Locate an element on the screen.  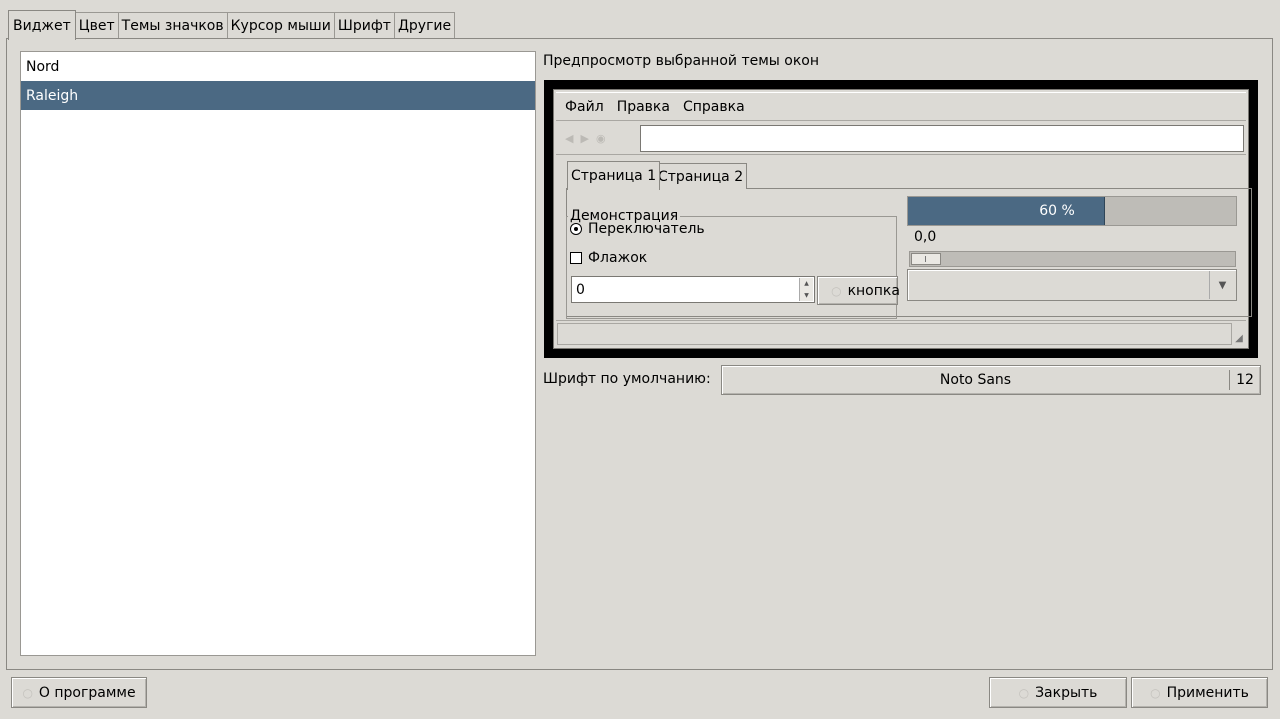
preview-statusbar: ◢ is located at coordinates (901, 333).